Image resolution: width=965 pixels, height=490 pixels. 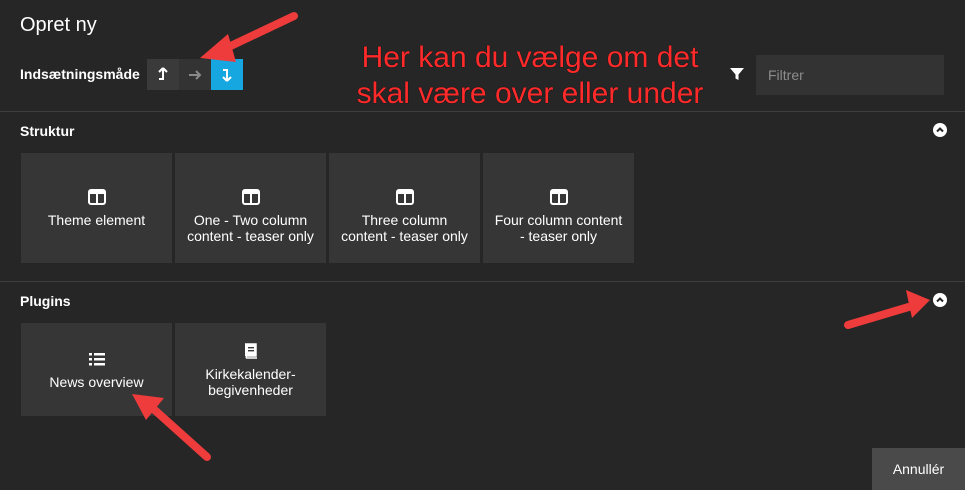 What do you see at coordinates (250, 351) in the screenshot?
I see `book-icon` at bounding box center [250, 351].